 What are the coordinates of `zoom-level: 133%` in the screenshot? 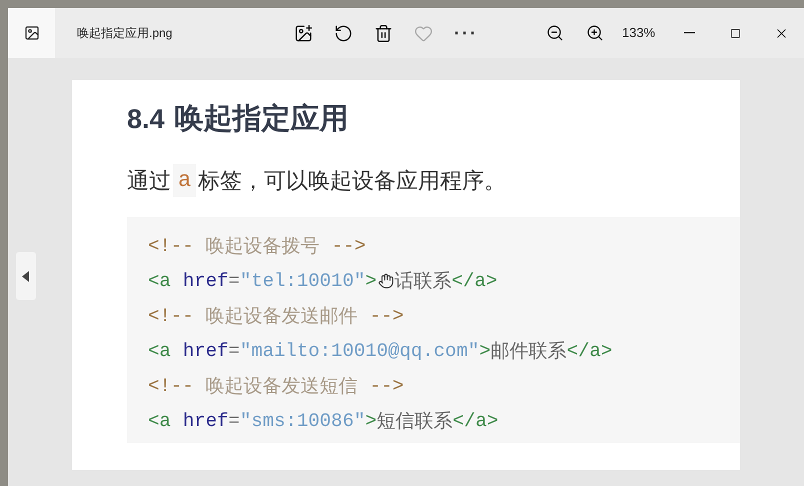 It's located at (639, 33).